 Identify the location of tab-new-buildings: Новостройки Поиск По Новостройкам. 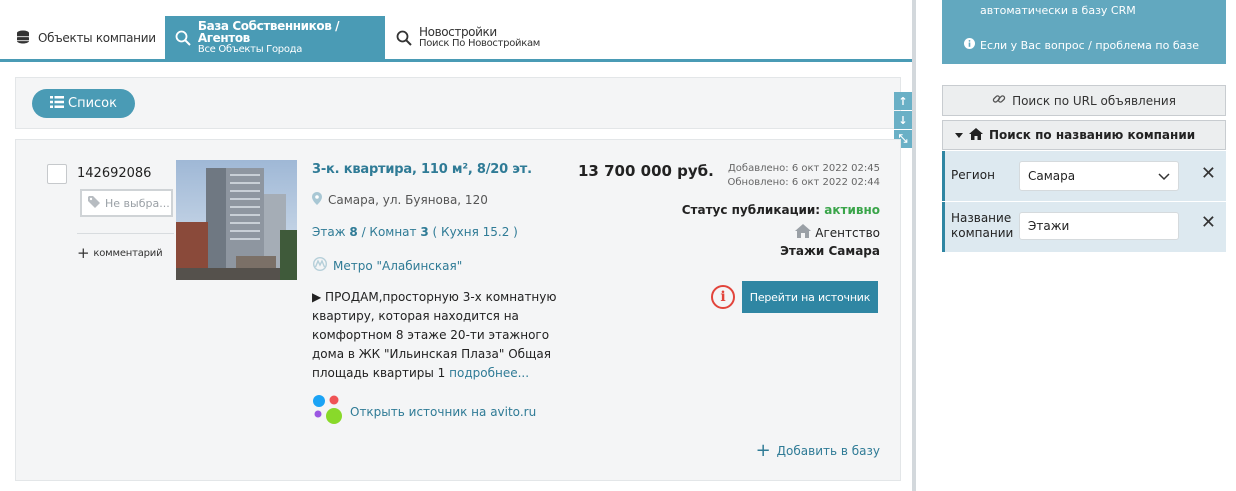
(493, 37).